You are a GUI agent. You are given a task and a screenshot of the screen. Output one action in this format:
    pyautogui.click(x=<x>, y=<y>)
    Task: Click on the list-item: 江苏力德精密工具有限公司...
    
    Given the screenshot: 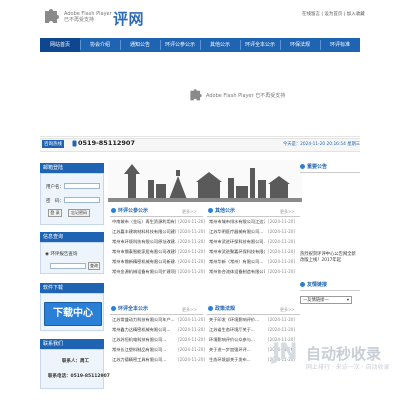 What is the action you would take?
    pyautogui.click(x=144, y=360)
    